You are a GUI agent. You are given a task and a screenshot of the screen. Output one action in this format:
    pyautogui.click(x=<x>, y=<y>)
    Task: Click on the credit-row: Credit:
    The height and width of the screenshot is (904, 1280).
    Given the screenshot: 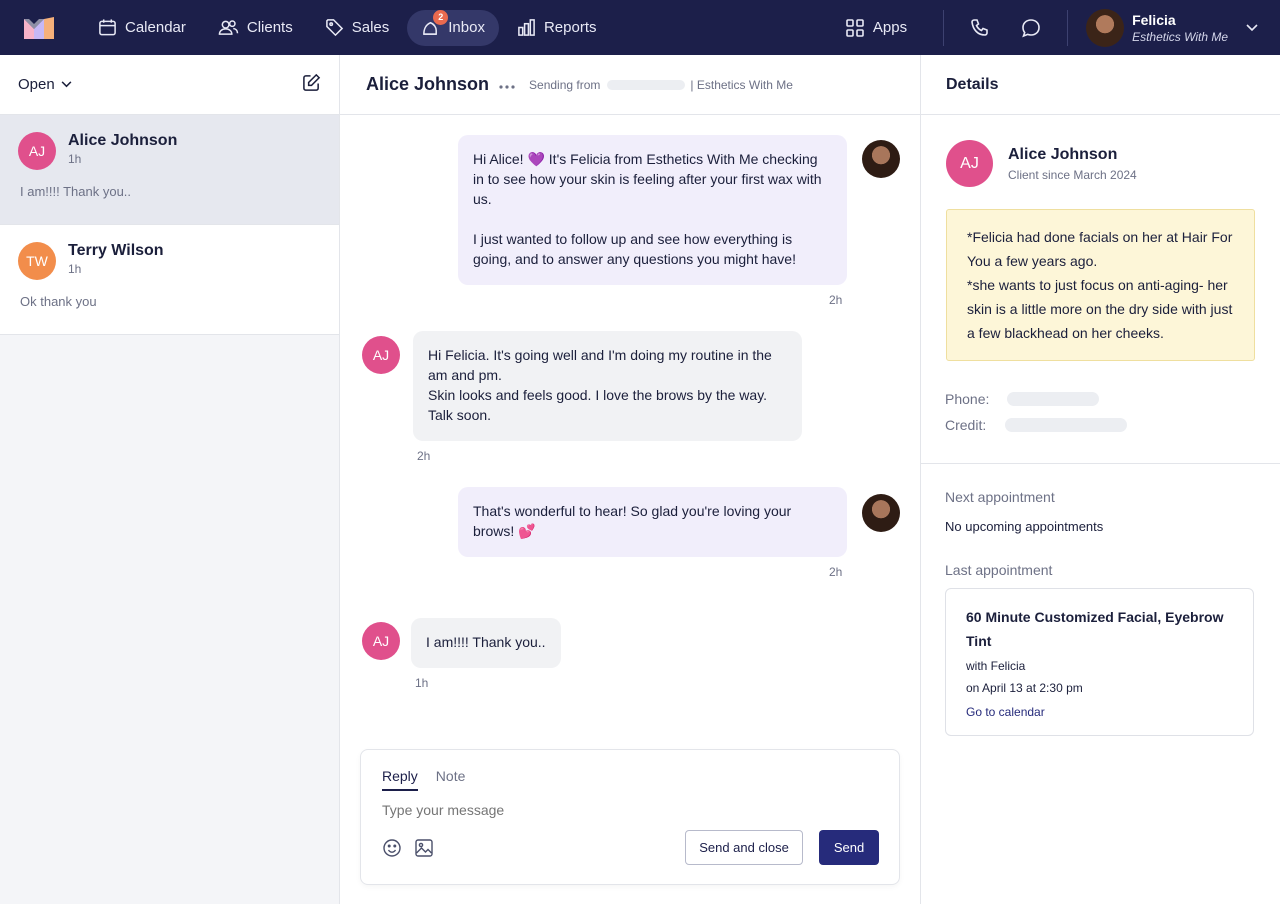 What is the action you would take?
    pyautogui.click(x=1036, y=425)
    